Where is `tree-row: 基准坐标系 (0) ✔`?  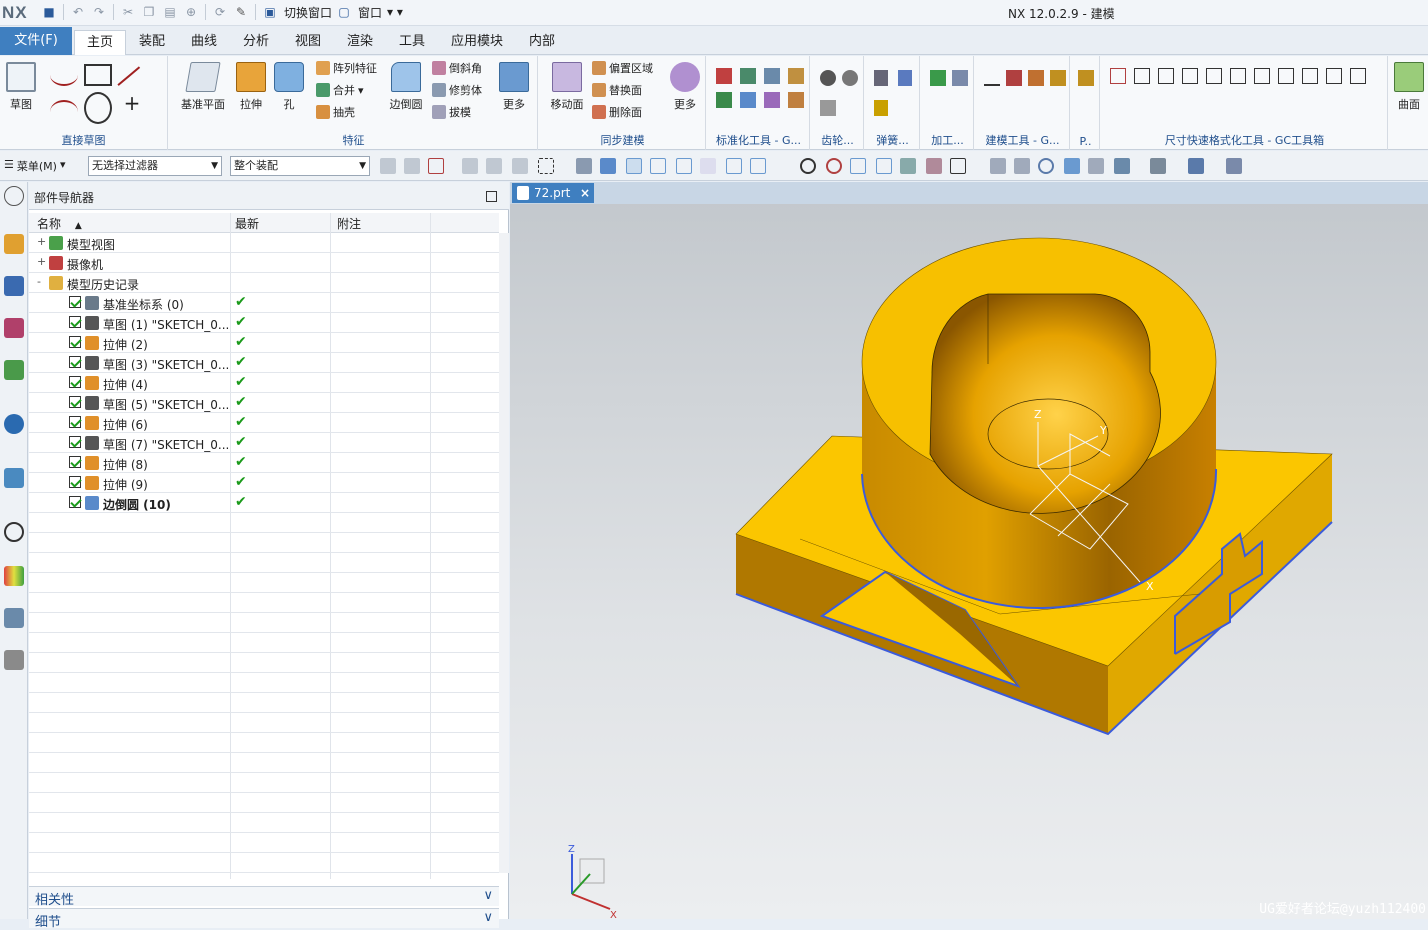
tree-row: 基准坐标系 (0) ✔ is located at coordinates (264, 303).